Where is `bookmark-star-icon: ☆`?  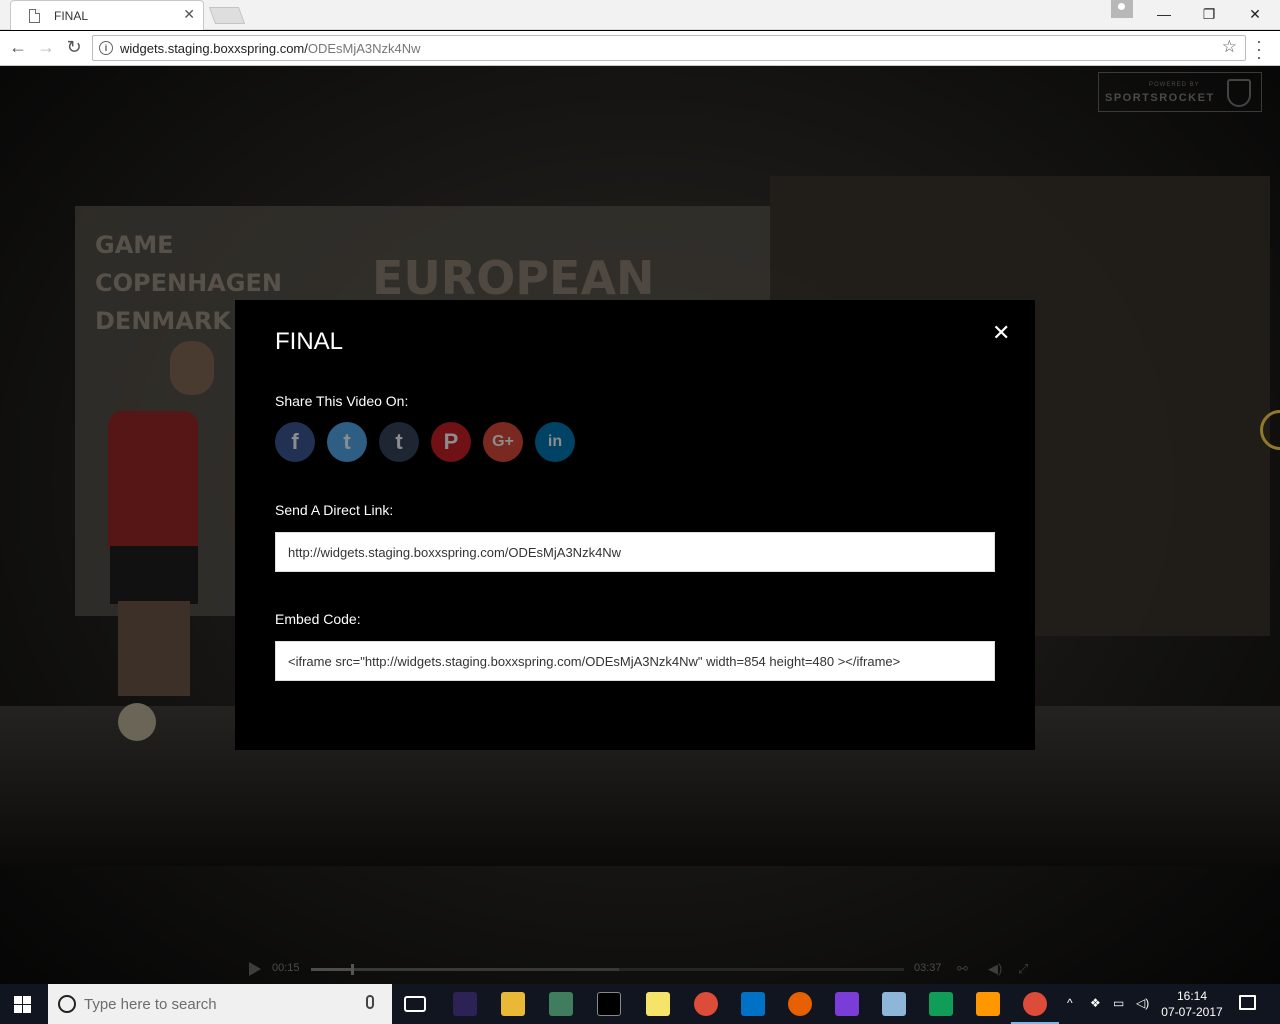
bookmark-star-icon: ☆ is located at coordinates (1229, 47).